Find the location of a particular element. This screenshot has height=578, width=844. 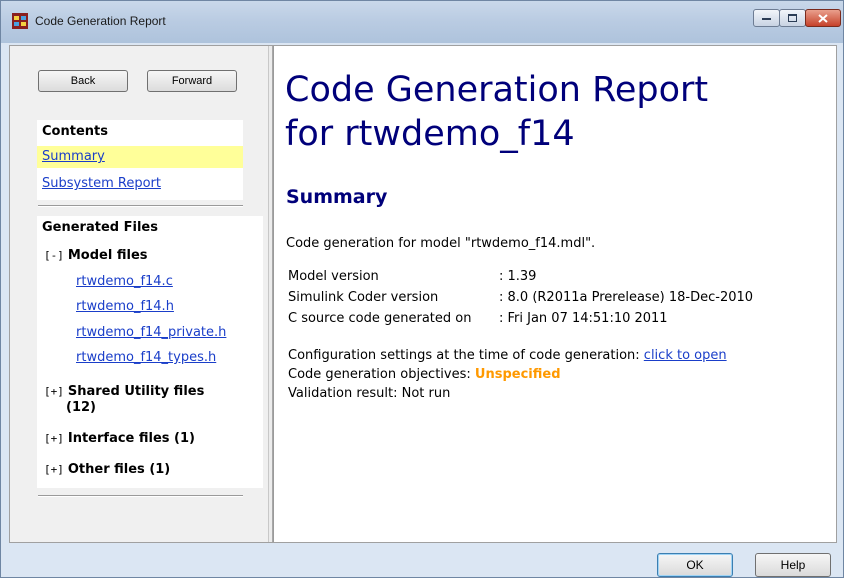

row-value: : Fri Jan 07 14:51:10 2011 is located at coordinates (583, 318).